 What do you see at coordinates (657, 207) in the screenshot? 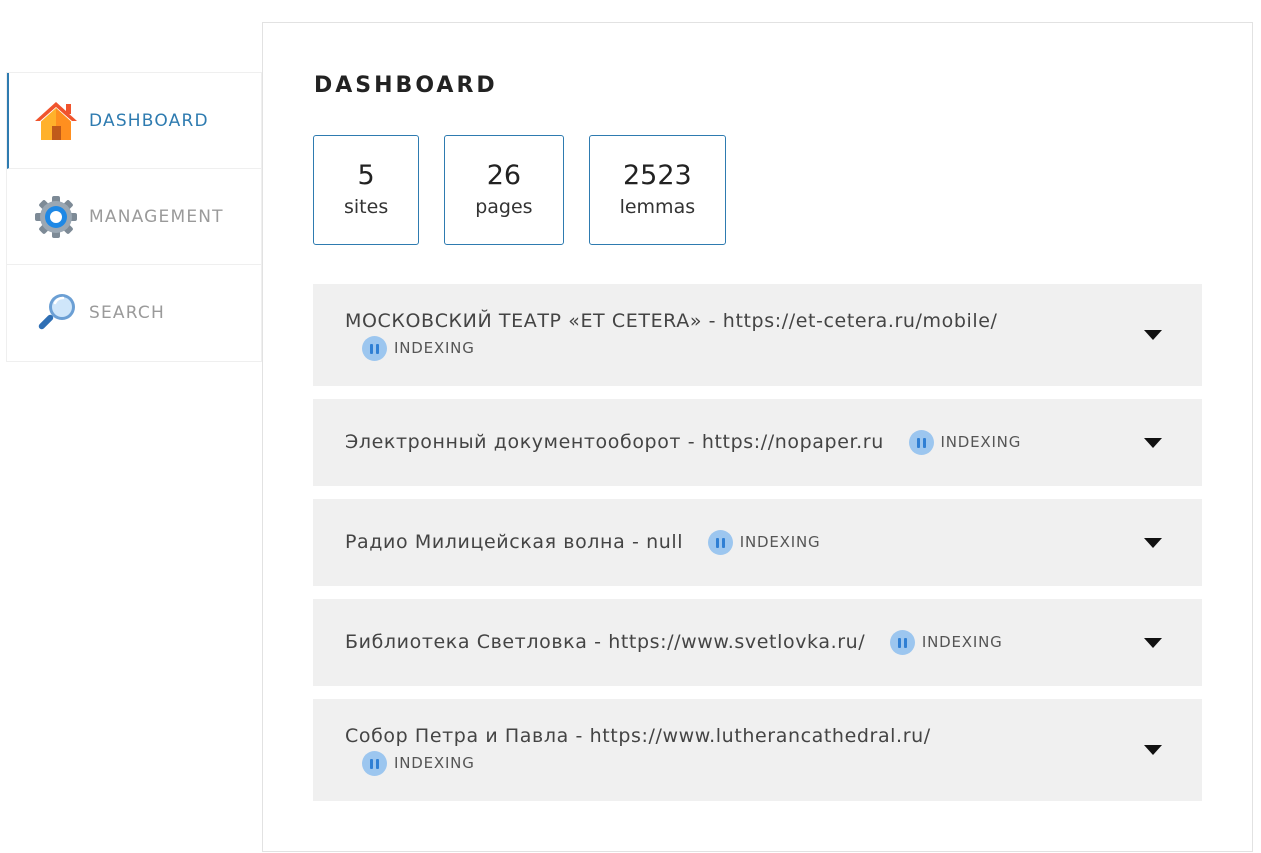
I see `stat-label: lemmas` at bounding box center [657, 207].